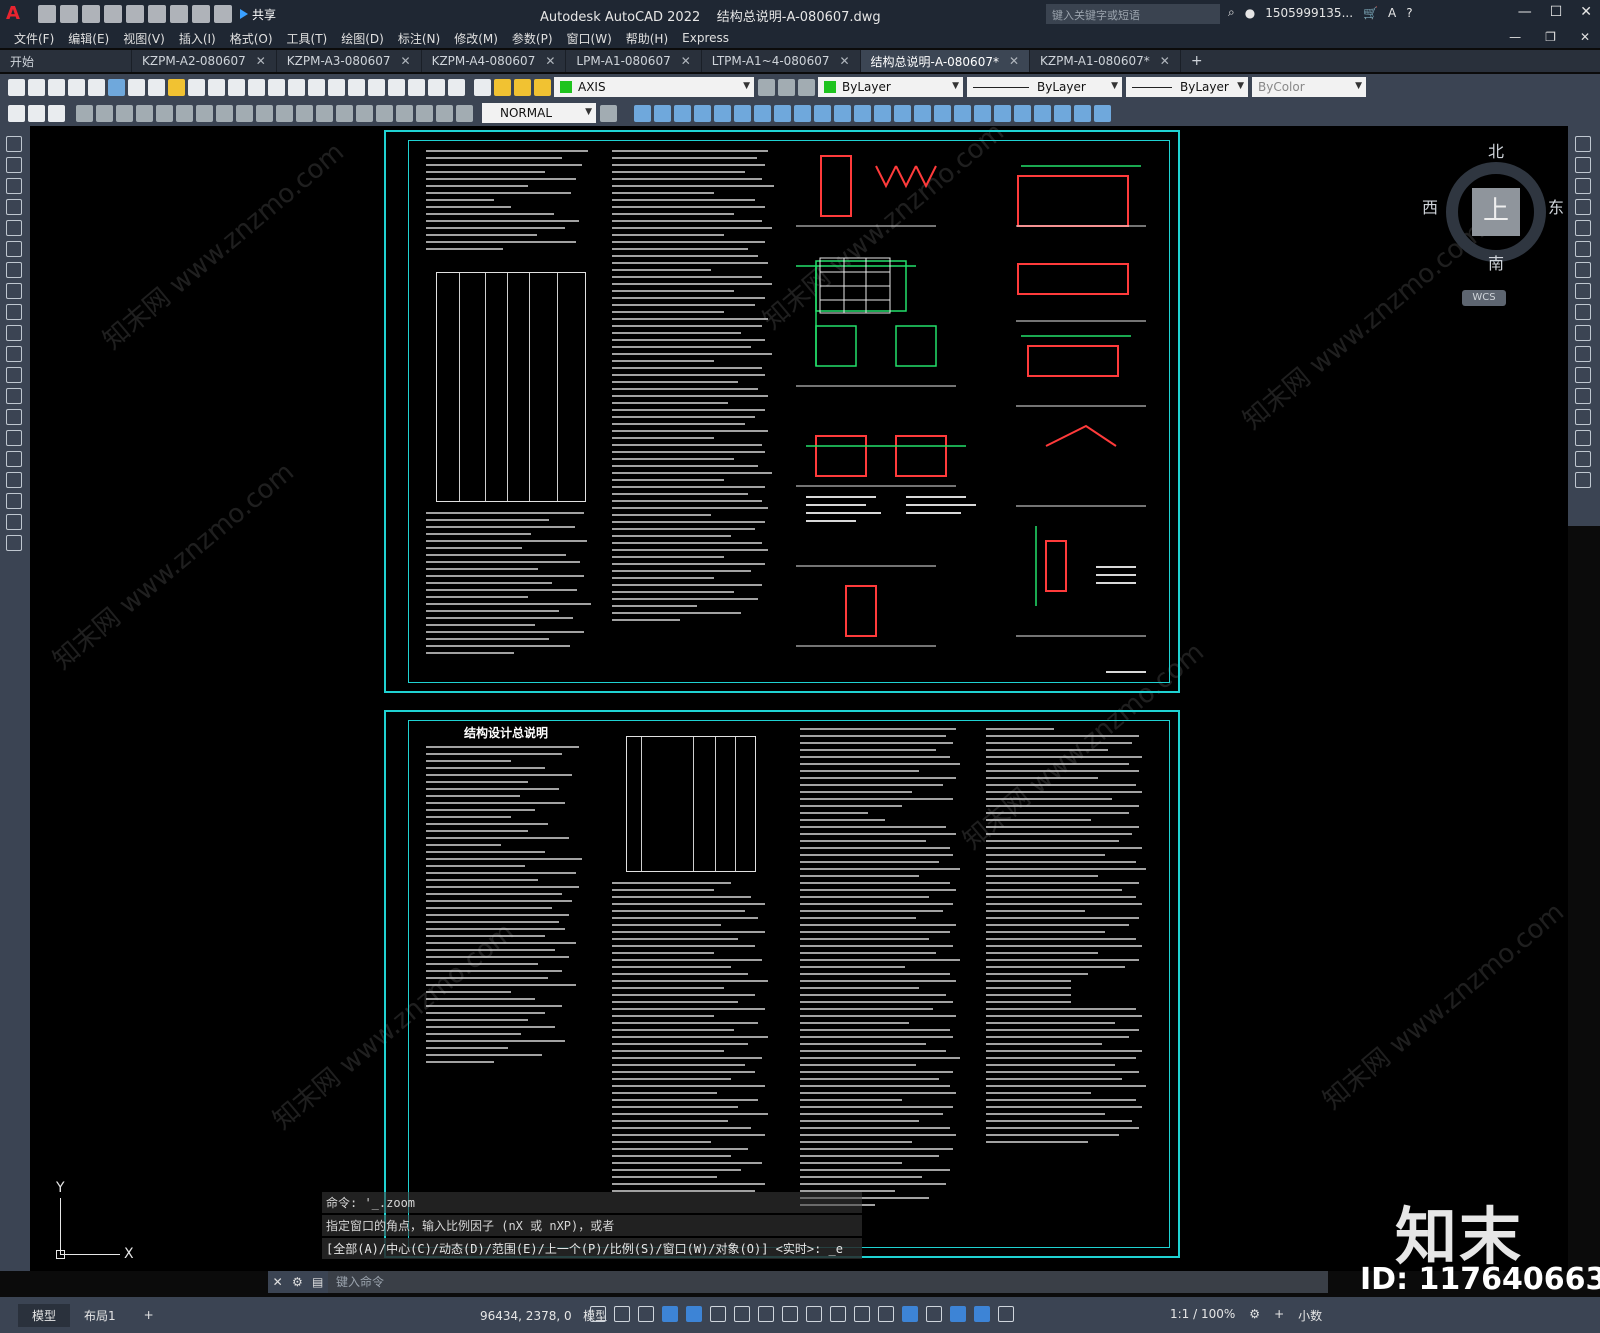  I want to click on table-icon, so click(14, 501).